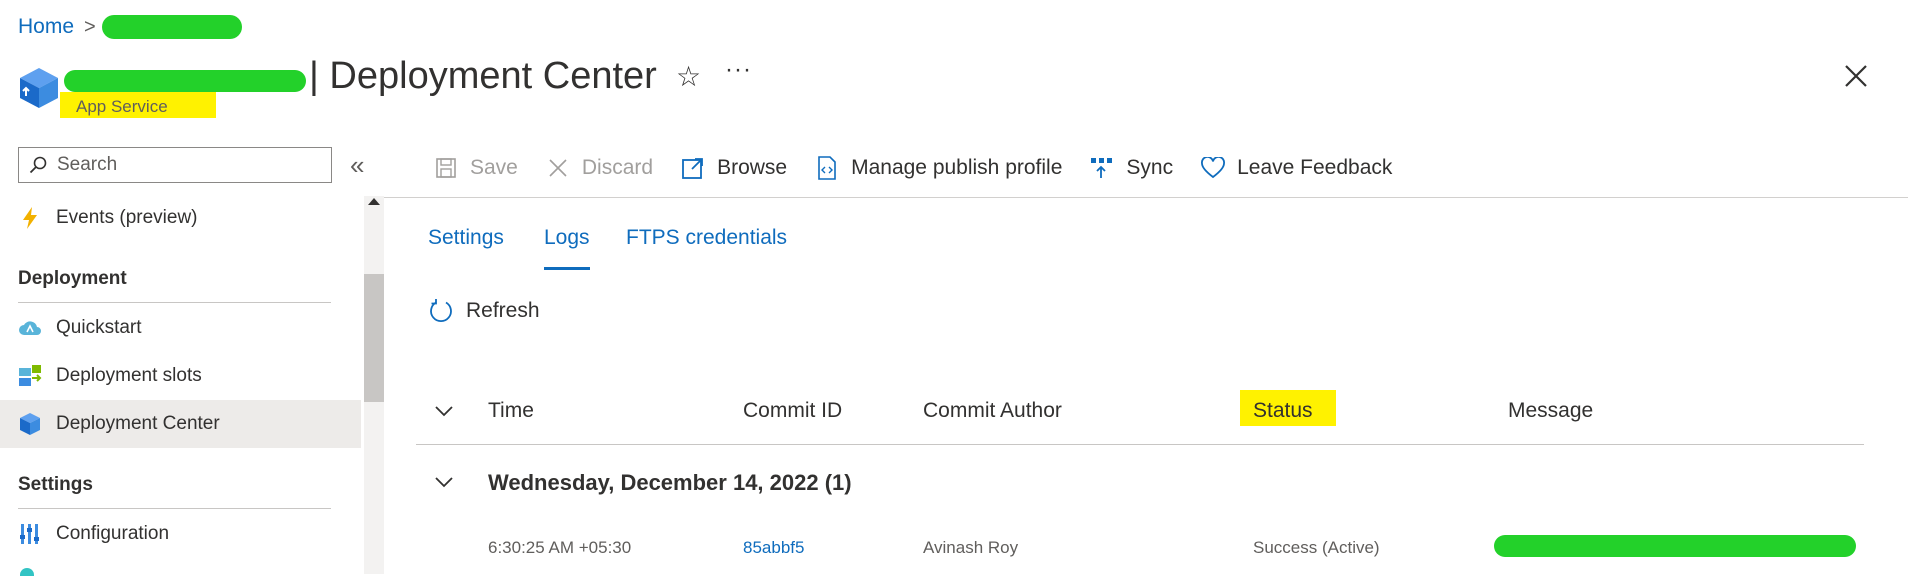  Describe the element at coordinates (374, 338) in the screenshot. I see `sidebar-scroll-thumb` at that location.